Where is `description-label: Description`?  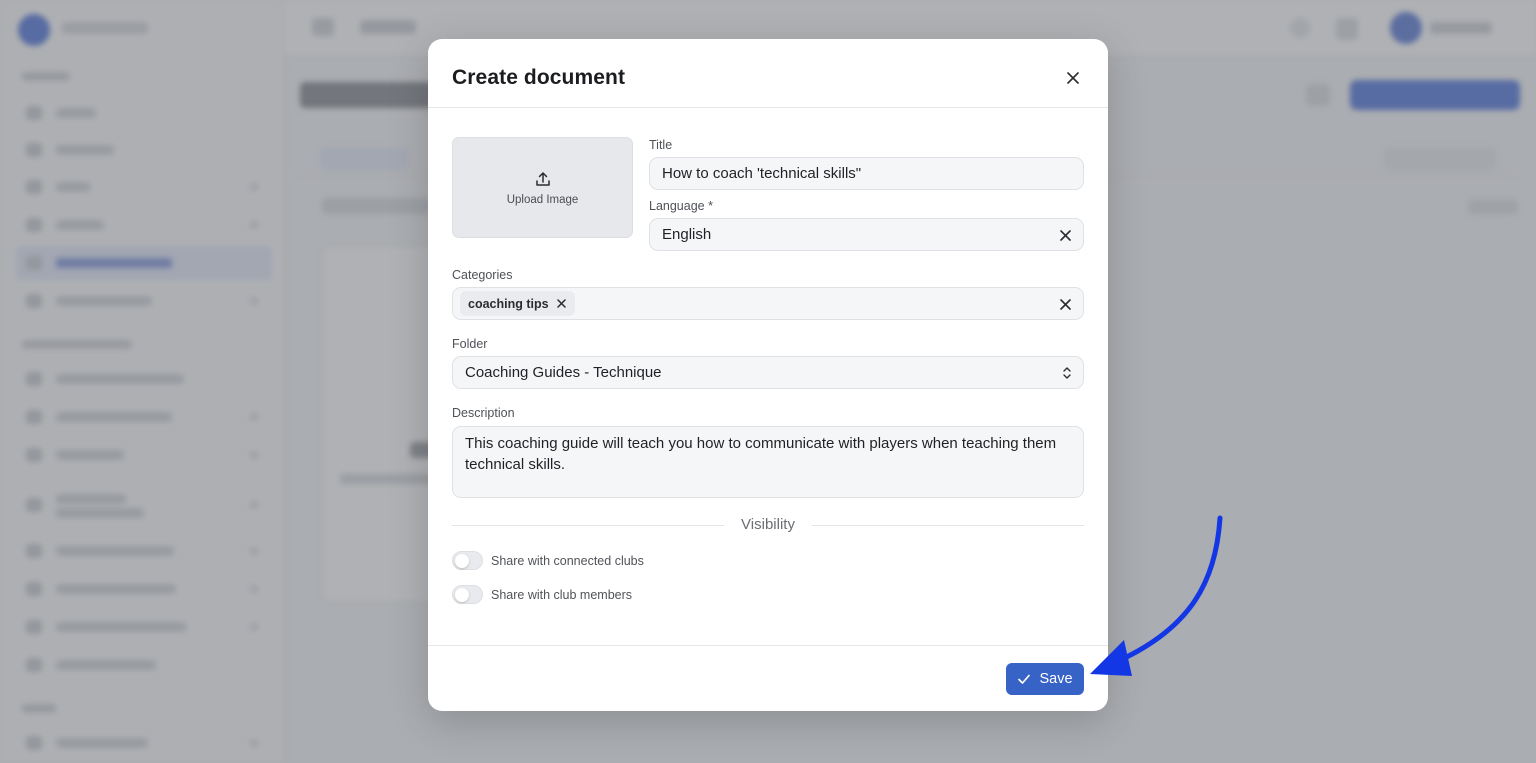
description-label: Description is located at coordinates (483, 413).